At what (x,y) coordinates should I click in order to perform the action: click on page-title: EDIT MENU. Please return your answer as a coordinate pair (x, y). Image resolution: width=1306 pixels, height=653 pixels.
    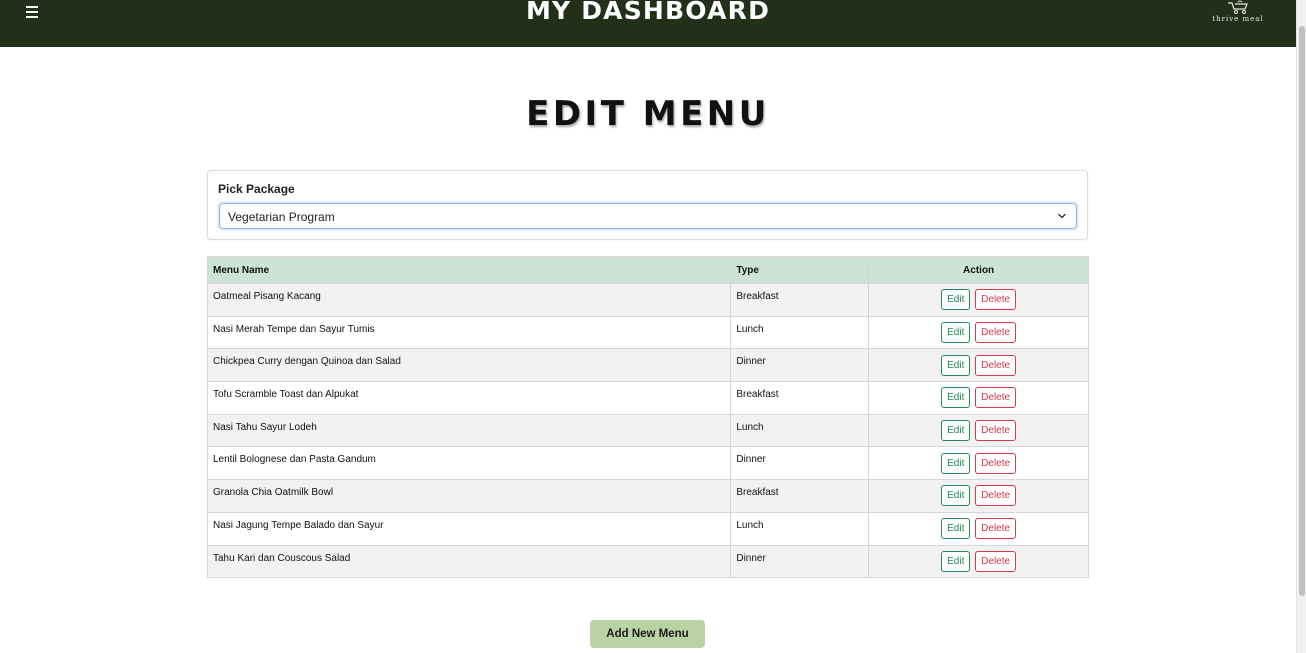
    Looking at the image, I should click on (648, 114).